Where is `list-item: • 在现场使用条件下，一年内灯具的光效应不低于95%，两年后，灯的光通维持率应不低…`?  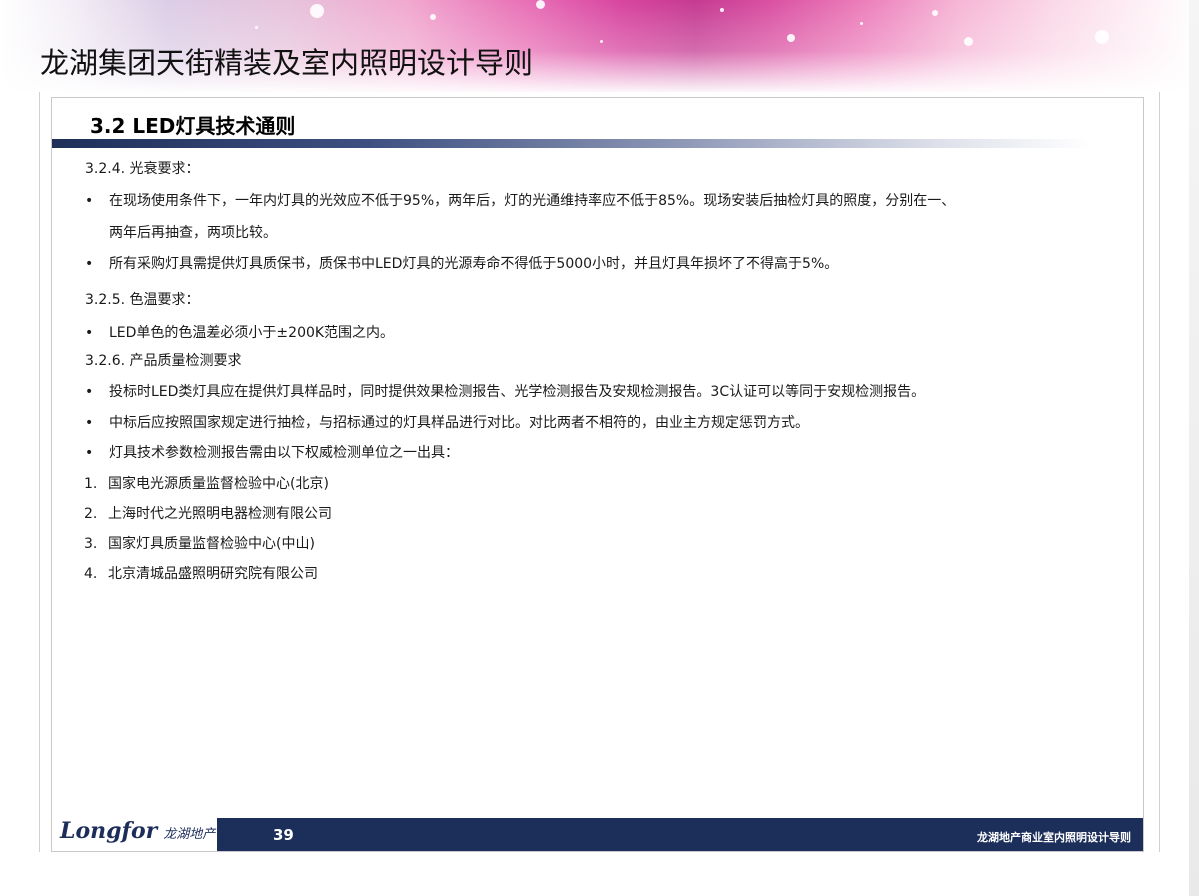 list-item: • 在现场使用条件下，一年内灯具的光效应不低于95%，两年后，灯的光通维持率应不低… is located at coordinates (520, 201).